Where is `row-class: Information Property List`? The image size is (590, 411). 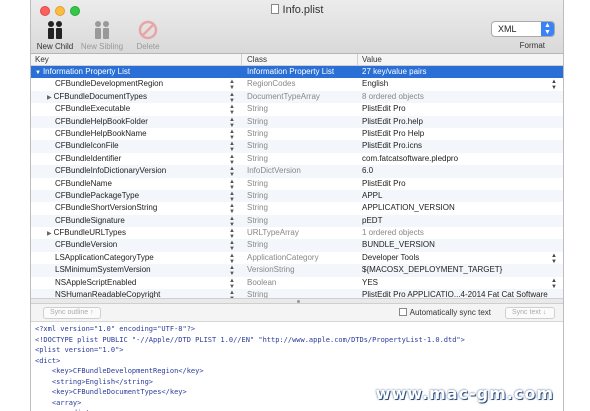
row-class: Information Property List is located at coordinates (302, 72).